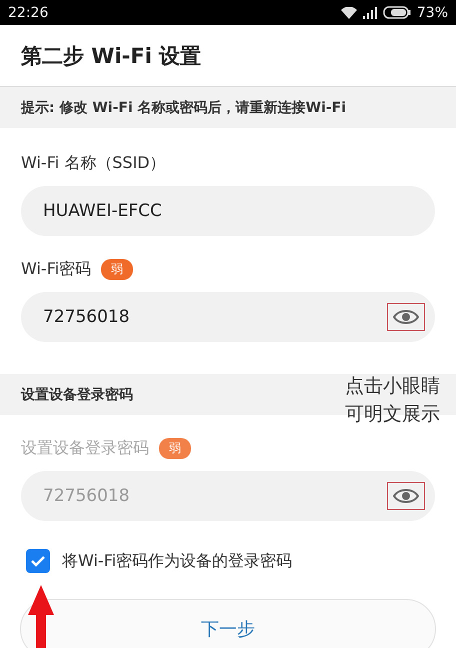  Describe the element at coordinates (392, 386) in the screenshot. I see `annotation-text: 点击小眼睛` at that location.